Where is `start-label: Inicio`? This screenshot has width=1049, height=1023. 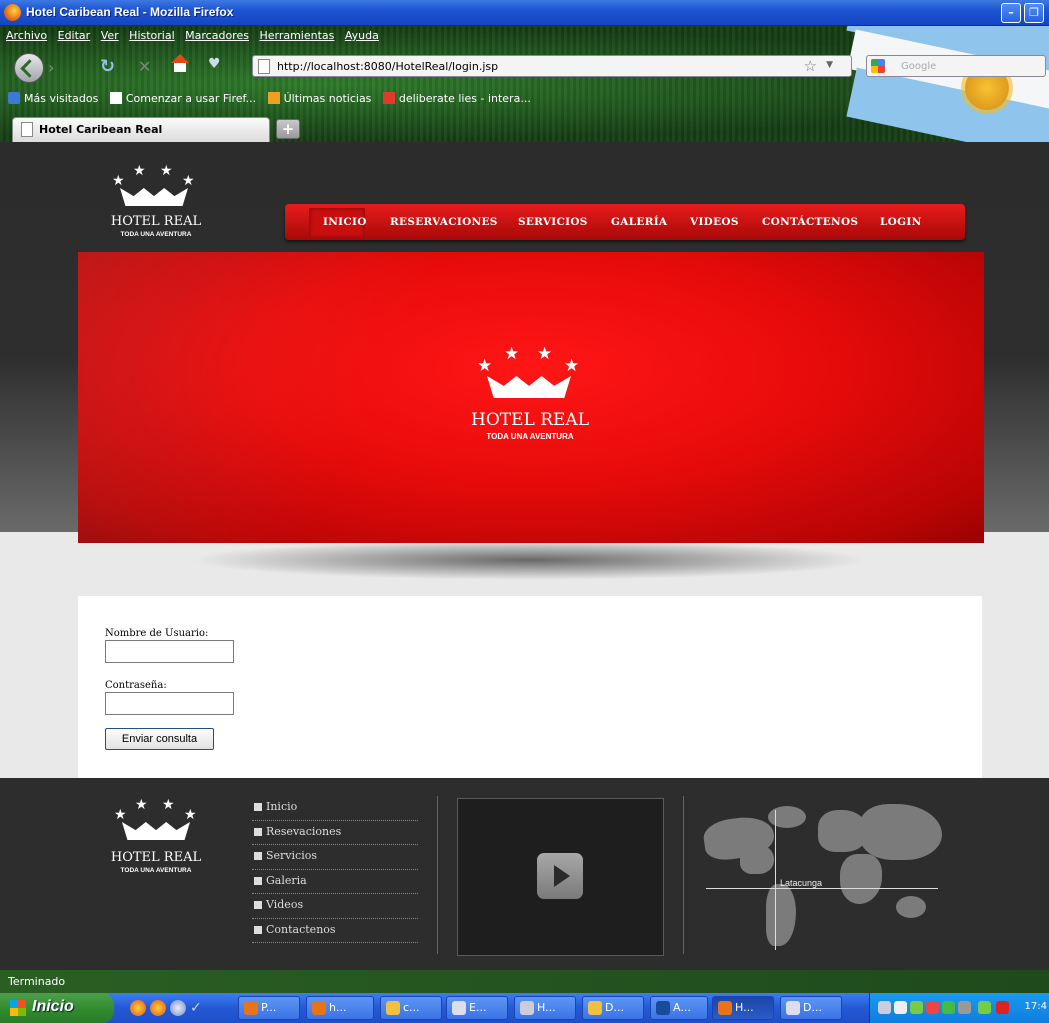
start-label: Inicio is located at coordinates (53, 1006).